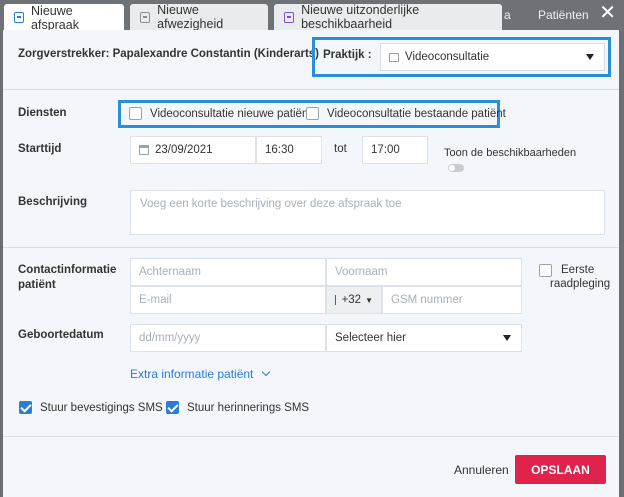 This screenshot has height=497, width=624. What do you see at coordinates (347, 55) in the screenshot?
I see `practice-label: Praktijk :` at bounding box center [347, 55].